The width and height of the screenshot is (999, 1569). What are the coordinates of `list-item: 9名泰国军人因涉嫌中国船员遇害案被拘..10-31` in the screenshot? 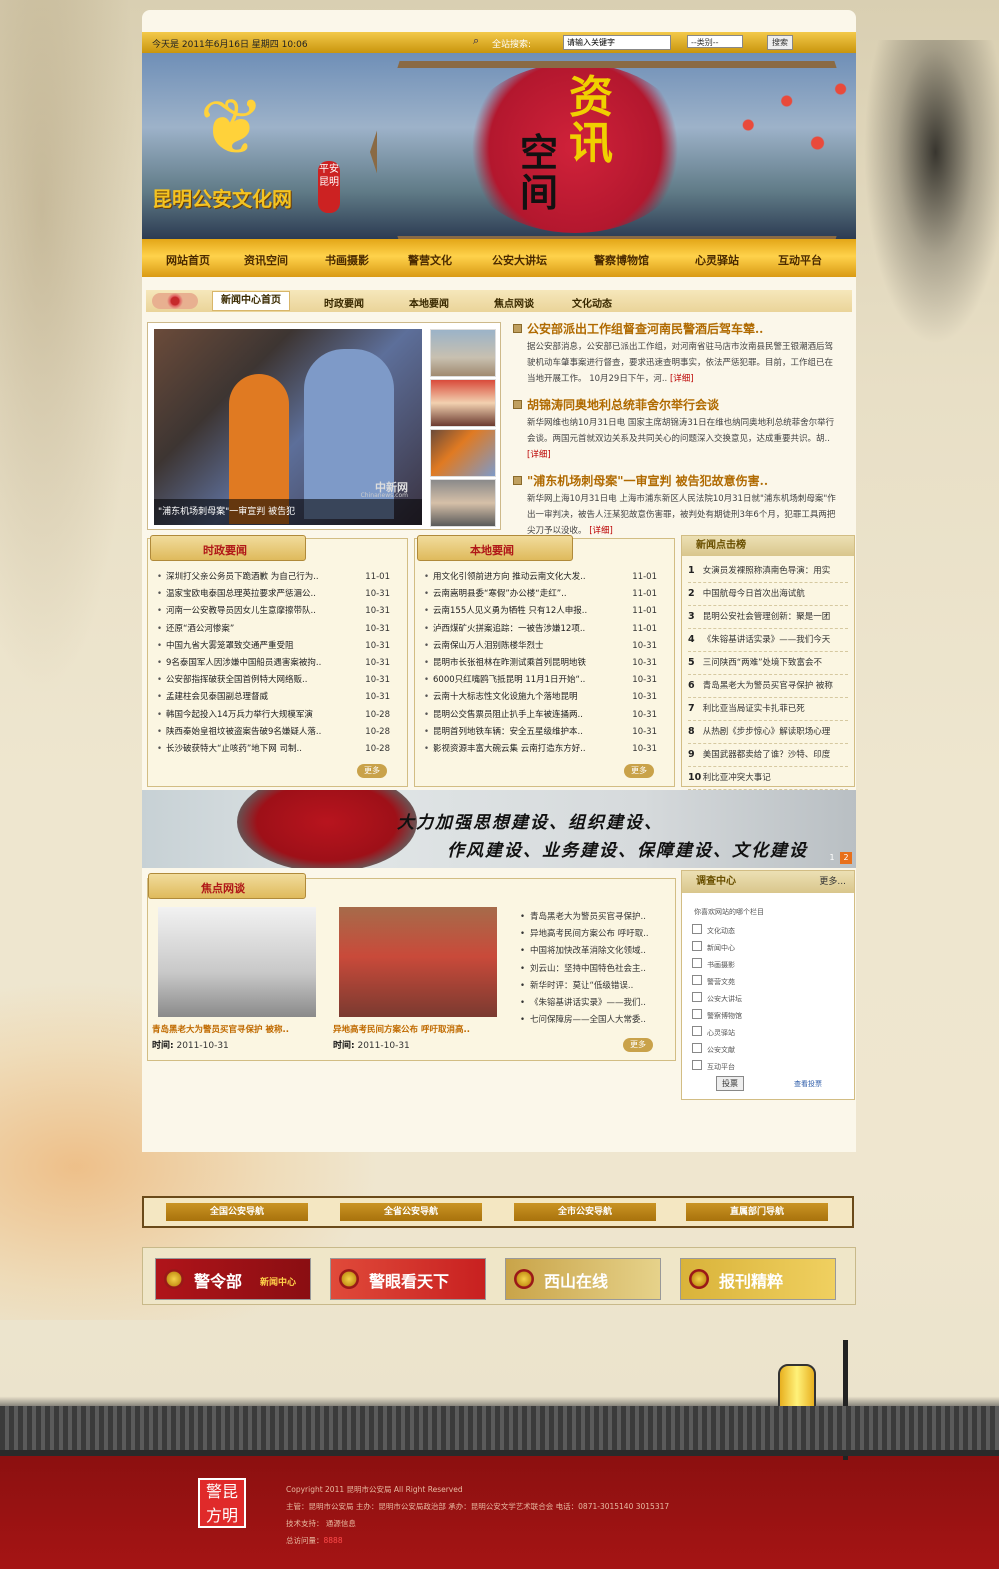 It's located at (277, 663).